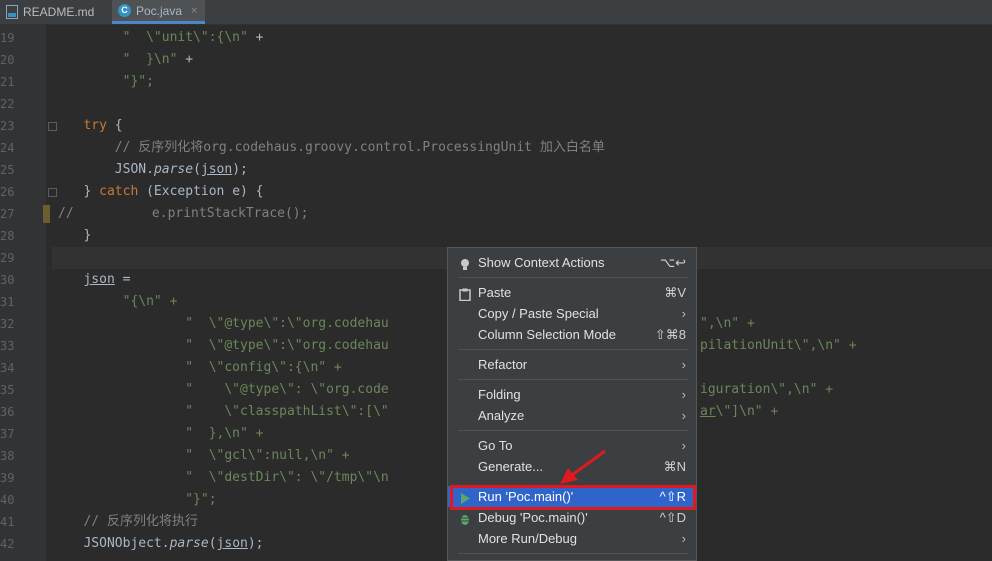 The height and width of the screenshot is (561, 992). What do you see at coordinates (7, 434) in the screenshot?
I see `line-number: 37` at bounding box center [7, 434].